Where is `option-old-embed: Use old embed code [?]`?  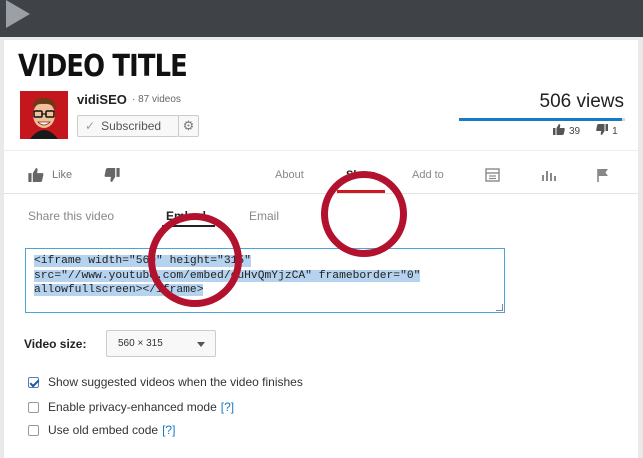
option-old-embed: Use old embed code [?] is located at coordinates (101, 430).